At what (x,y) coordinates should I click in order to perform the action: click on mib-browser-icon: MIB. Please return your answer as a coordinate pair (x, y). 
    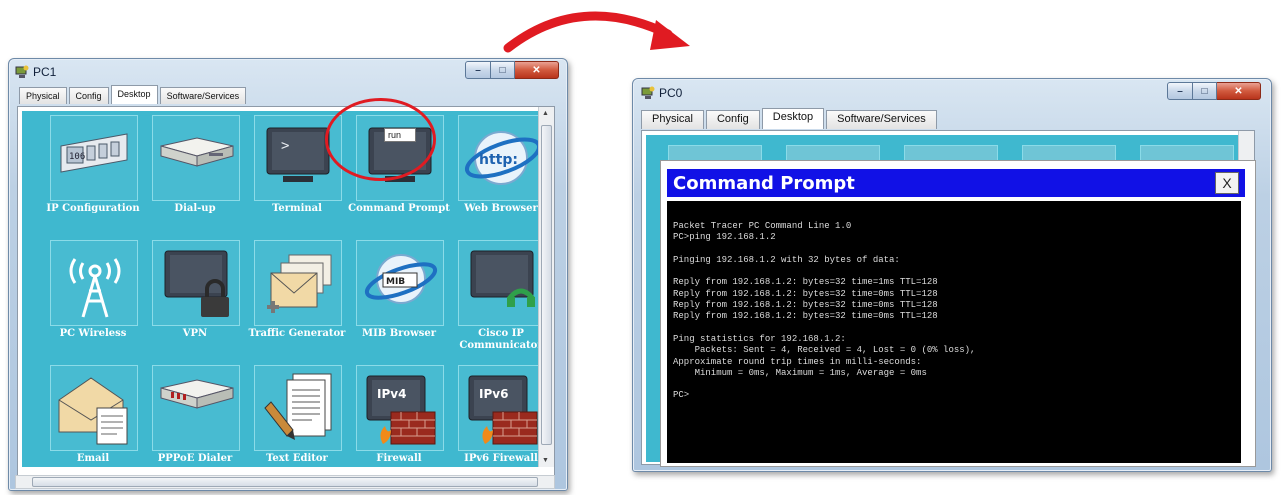
    Looking at the image, I should click on (400, 283).